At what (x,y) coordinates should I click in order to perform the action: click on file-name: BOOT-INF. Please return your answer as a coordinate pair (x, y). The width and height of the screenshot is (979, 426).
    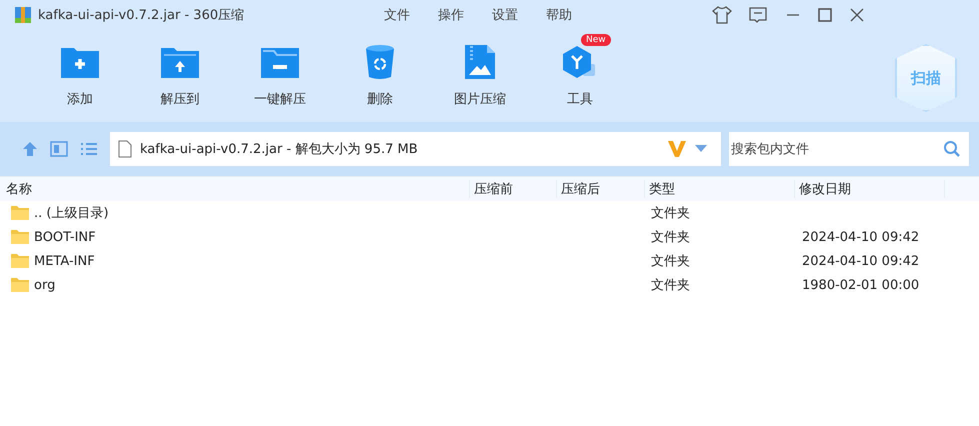
    Looking at the image, I should click on (65, 237).